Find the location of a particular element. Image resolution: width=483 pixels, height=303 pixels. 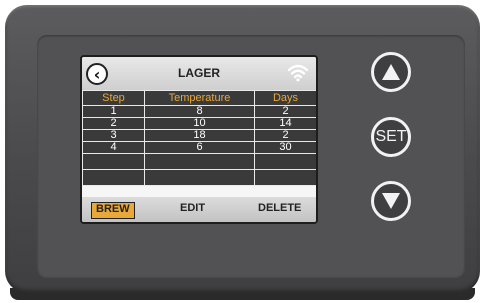

wifi-icon is located at coordinates (298, 73).